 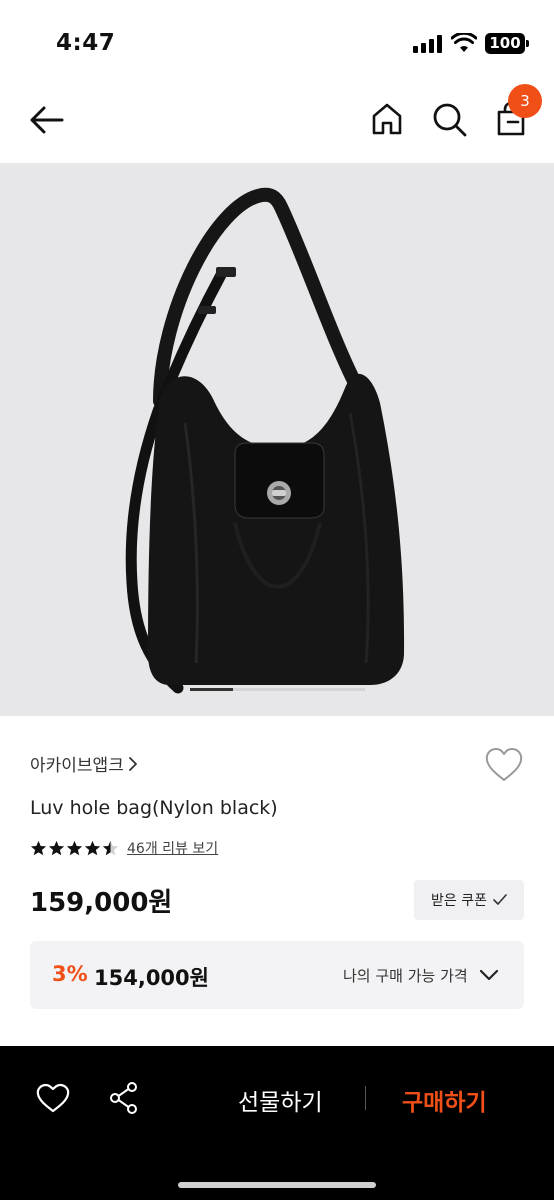 I want to click on rating-row: 46개 리뷰 보기, so click(x=124, y=848).